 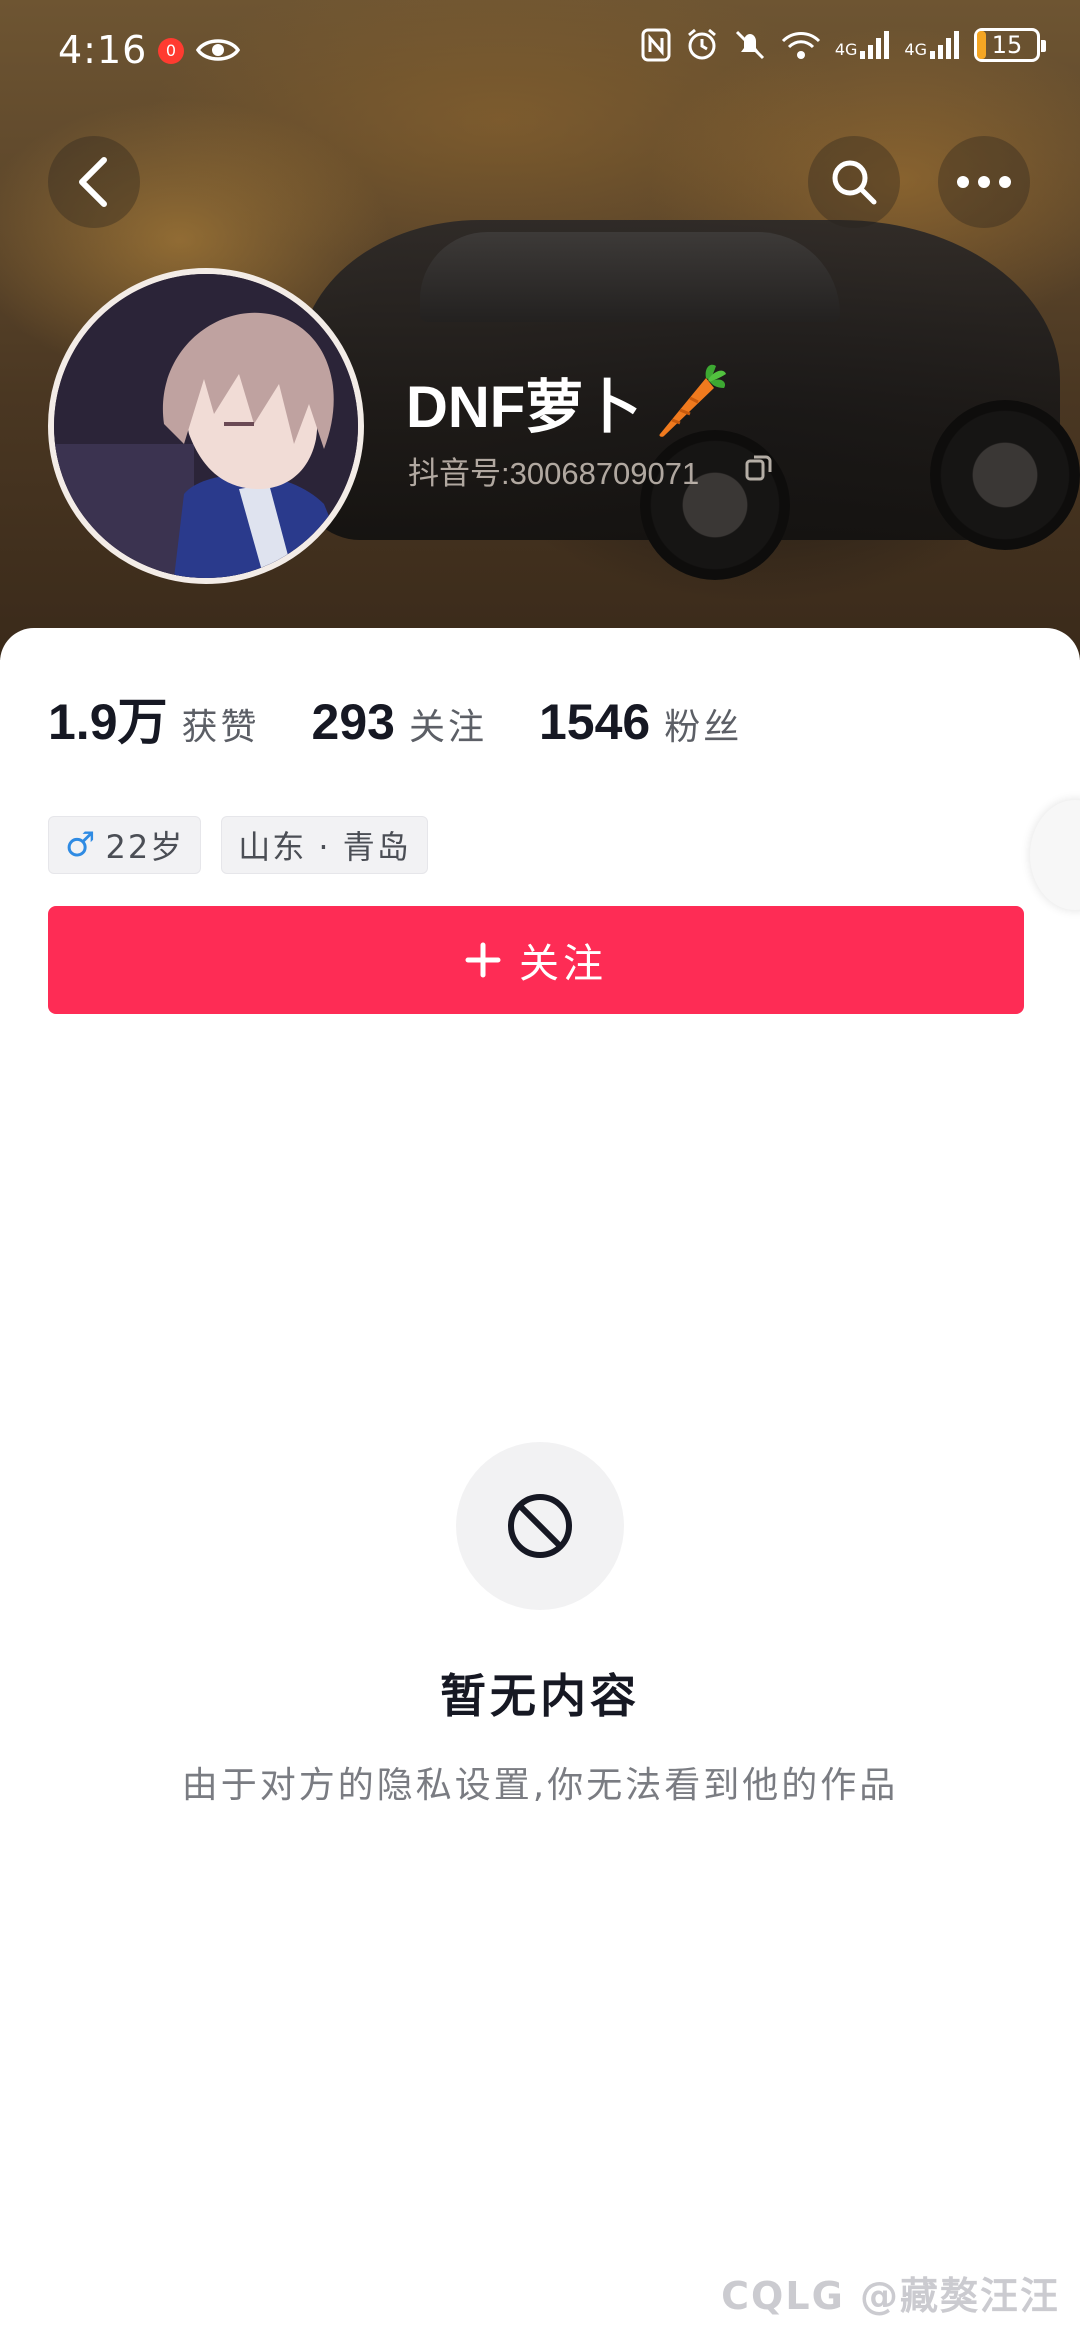 I want to click on mute-icon, so click(x=749, y=45).